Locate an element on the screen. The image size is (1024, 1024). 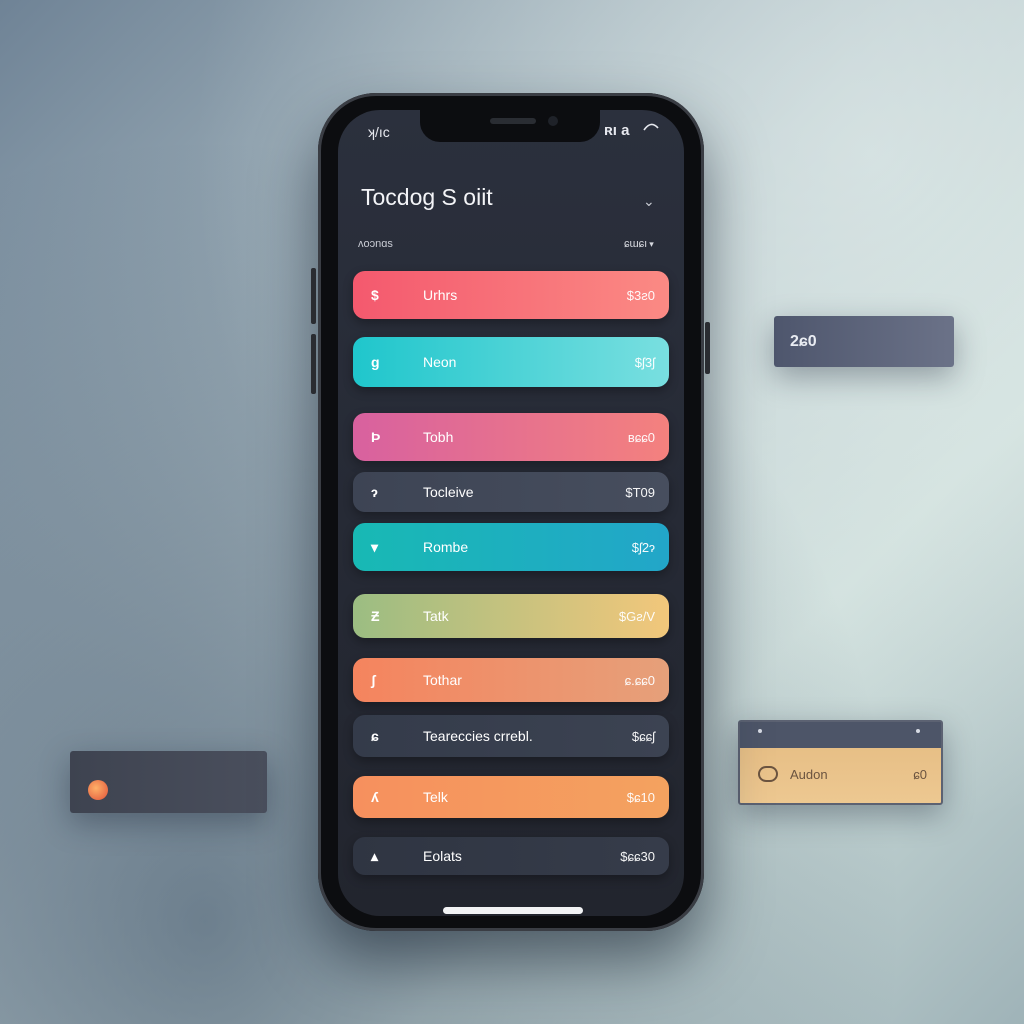
task-icon: ɂ is located at coordinates (374, 492).